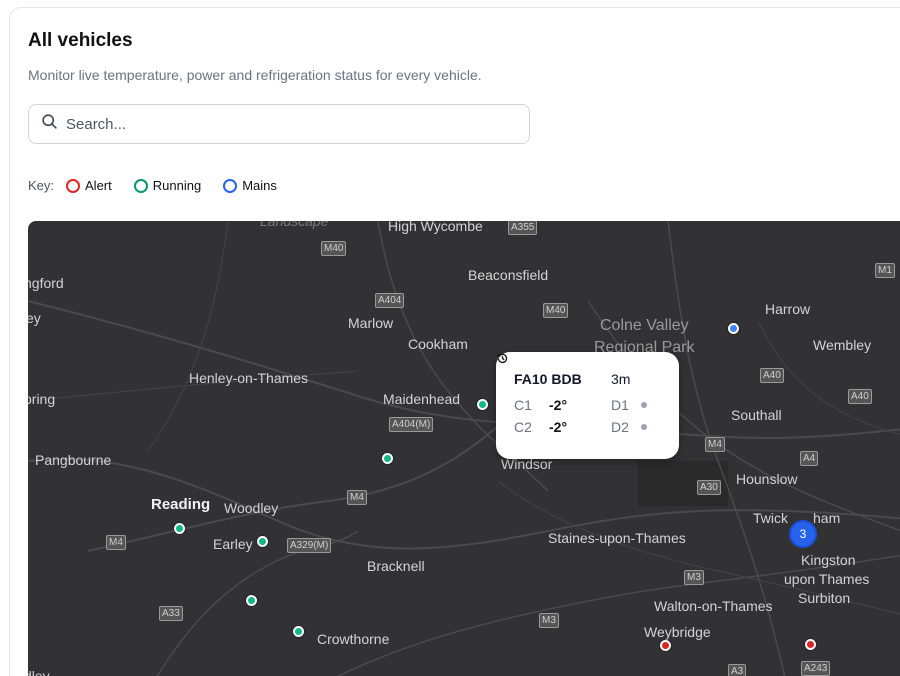 Image resolution: width=900 pixels, height=676 pixels. What do you see at coordinates (309, 545) in the screenshot?
I see `road-shield: A329(M)` at bounding box center [309, 545].